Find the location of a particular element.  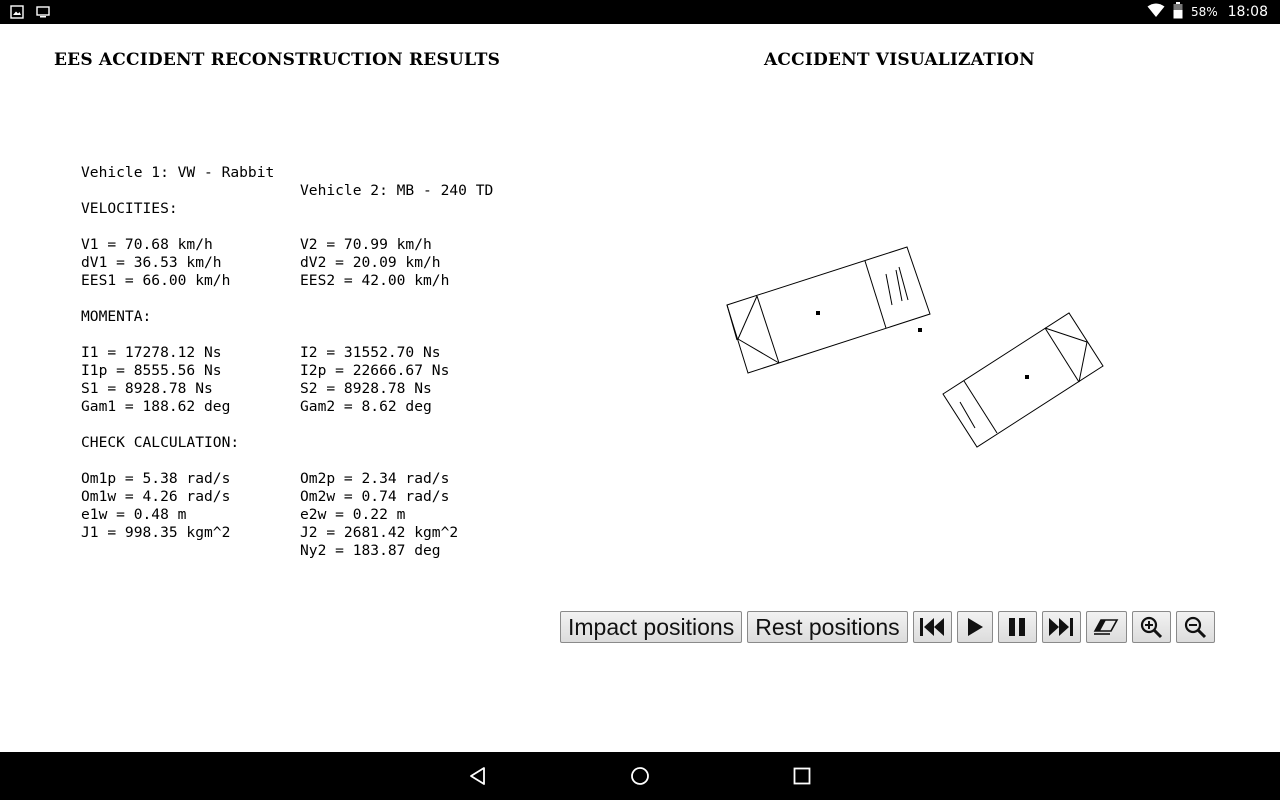

om2w-value: Om2w = 0.74 rad/s is located at coordinates (375, 496).